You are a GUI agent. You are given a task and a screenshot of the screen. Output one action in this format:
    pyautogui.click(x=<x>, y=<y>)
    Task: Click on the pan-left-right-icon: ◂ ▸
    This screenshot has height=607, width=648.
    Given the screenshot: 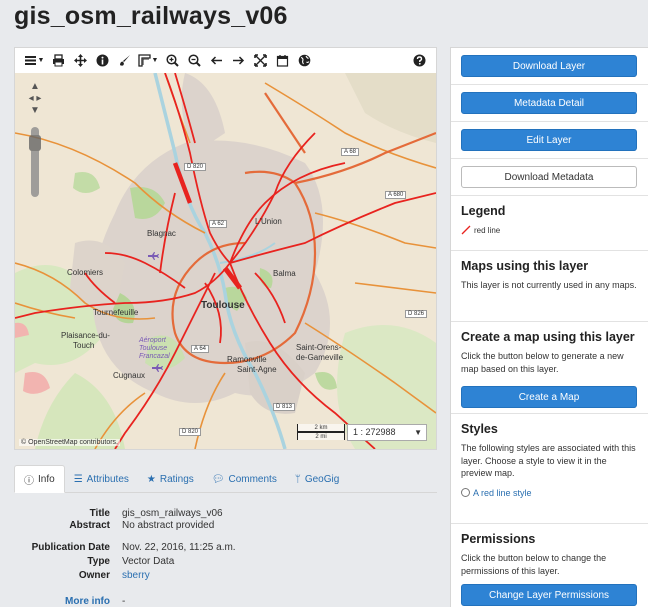 What is the action you would take?
    pyautogui.click(x=35, y=99)
    